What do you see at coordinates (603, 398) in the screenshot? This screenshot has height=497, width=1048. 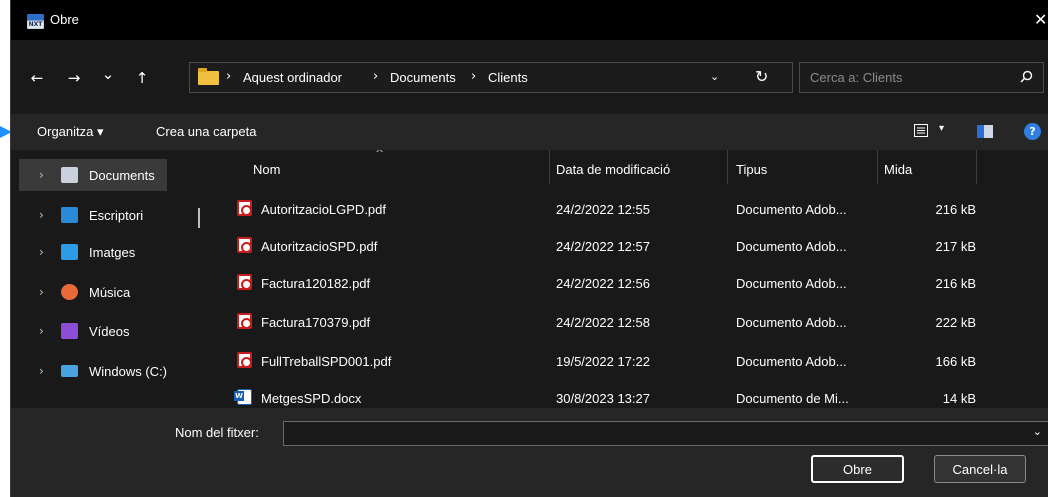 I see `file-modified: 30/8/2023 13:27` at bounding box center [603, 398].